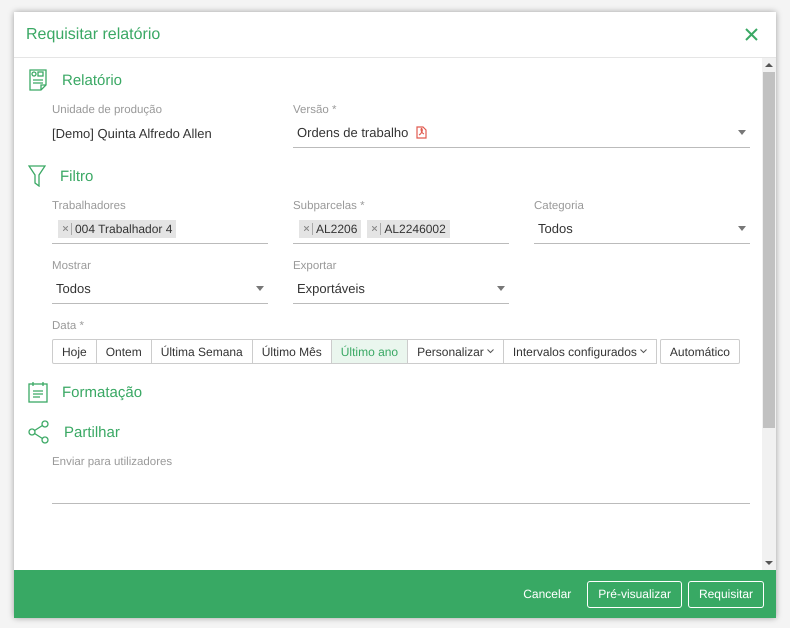  Describe the element at coordinates (113, 462) in the screenshot. I see `field-label: Enviar para utilizadores` at that location.